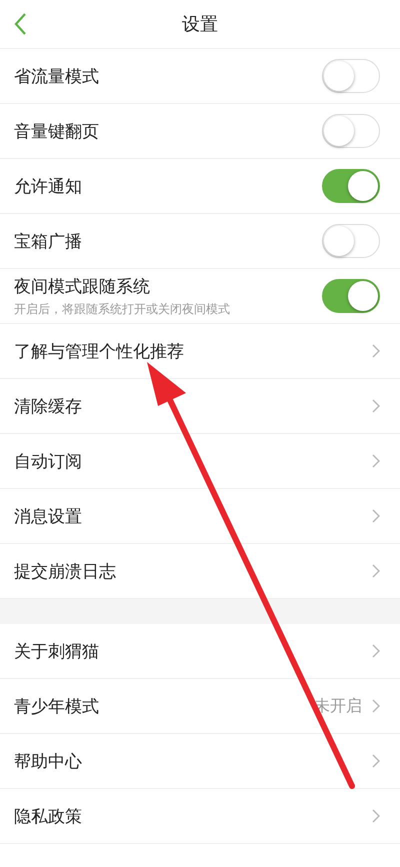 The image size is (400, 867). Describe the element at coordinates (48, 761) in the screenshot. I see `row-label: 帮助中心` at that location.